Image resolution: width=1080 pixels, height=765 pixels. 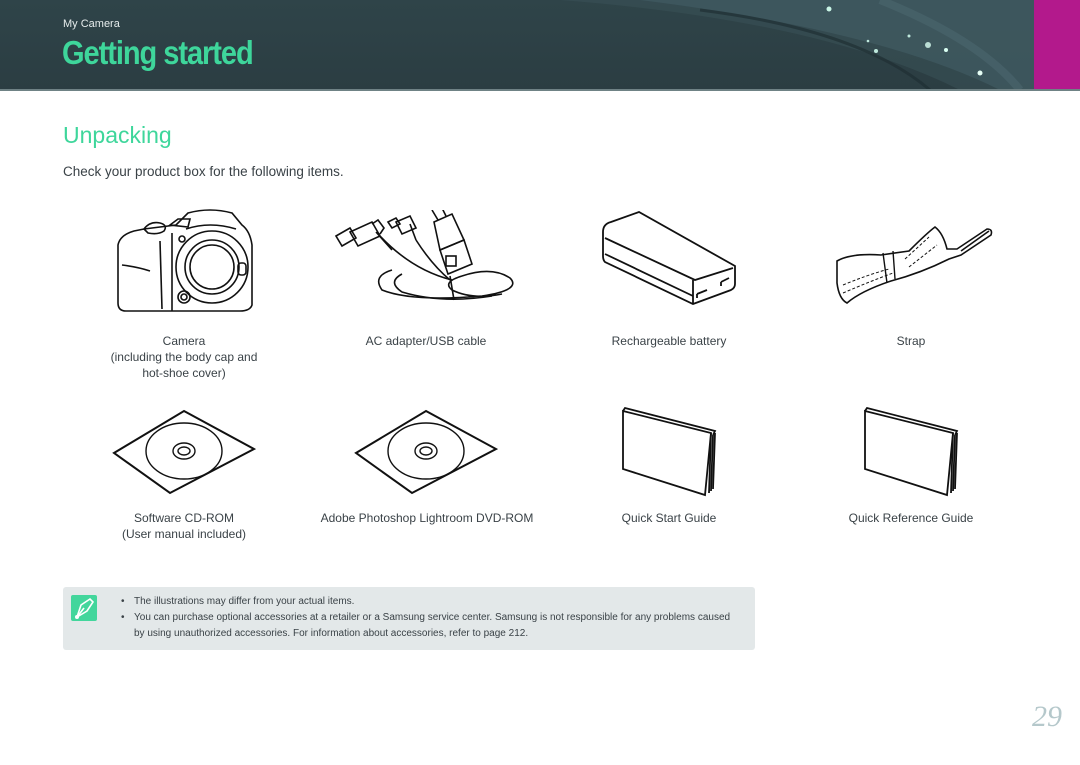 What do you see at coordinates (426, 452) in the screenshot?
I see `dvd-rom-icon` at bounding box center [426, 452].